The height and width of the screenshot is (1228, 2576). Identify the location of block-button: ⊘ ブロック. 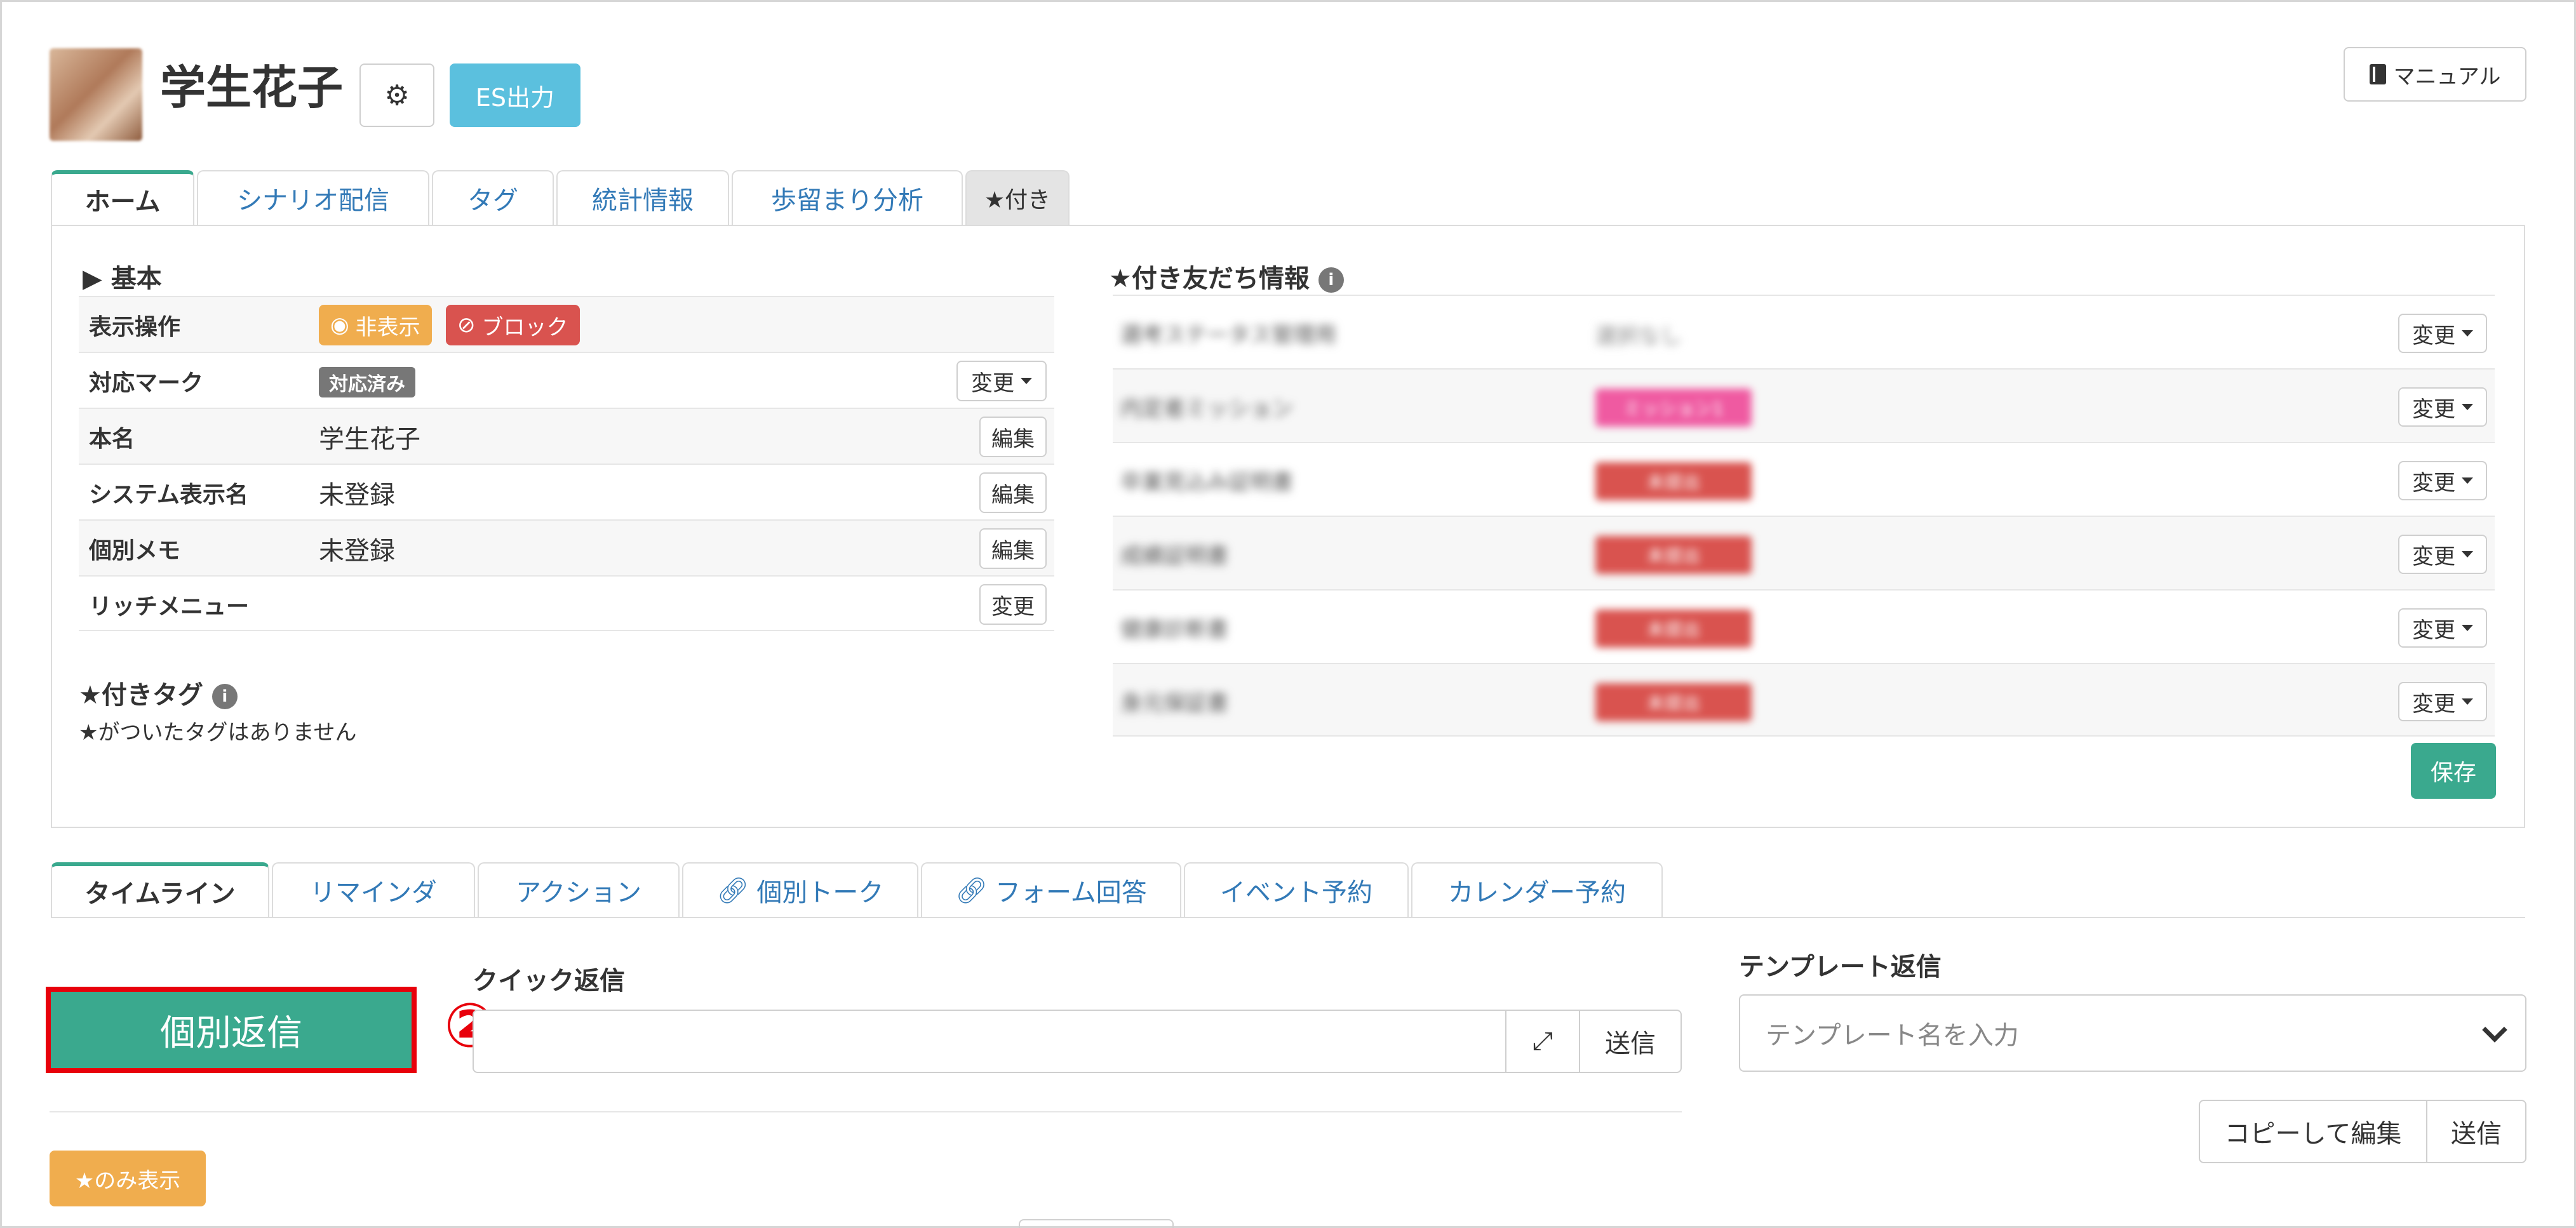
(513, 325).